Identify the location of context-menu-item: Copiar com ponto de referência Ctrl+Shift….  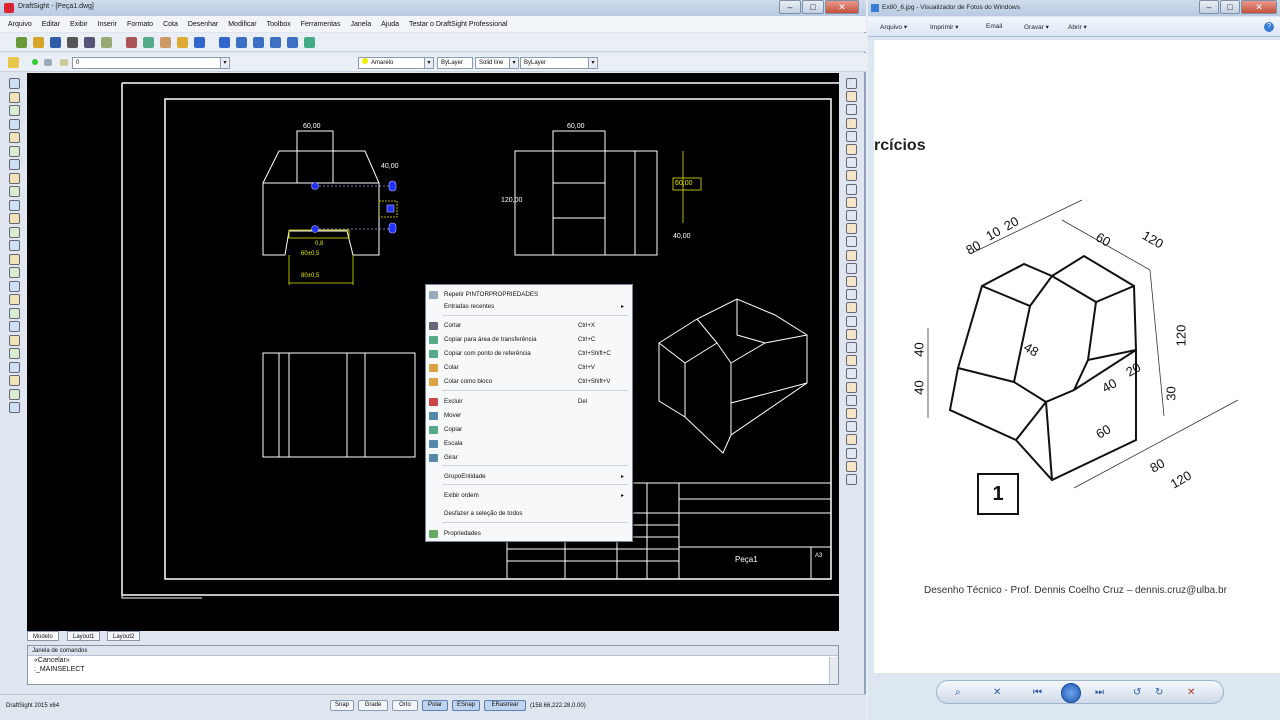
(529, 354).